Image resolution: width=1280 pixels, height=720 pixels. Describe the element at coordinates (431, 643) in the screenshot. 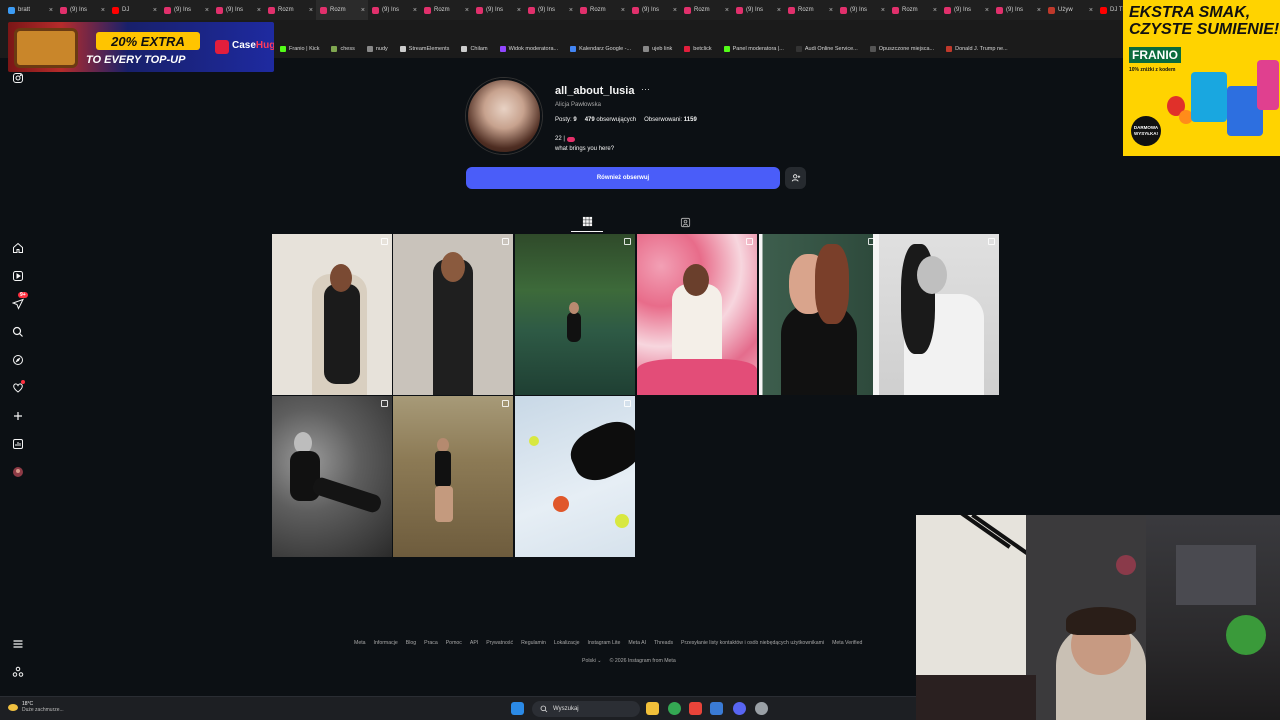

I see `footer-link: Praca` at that location.